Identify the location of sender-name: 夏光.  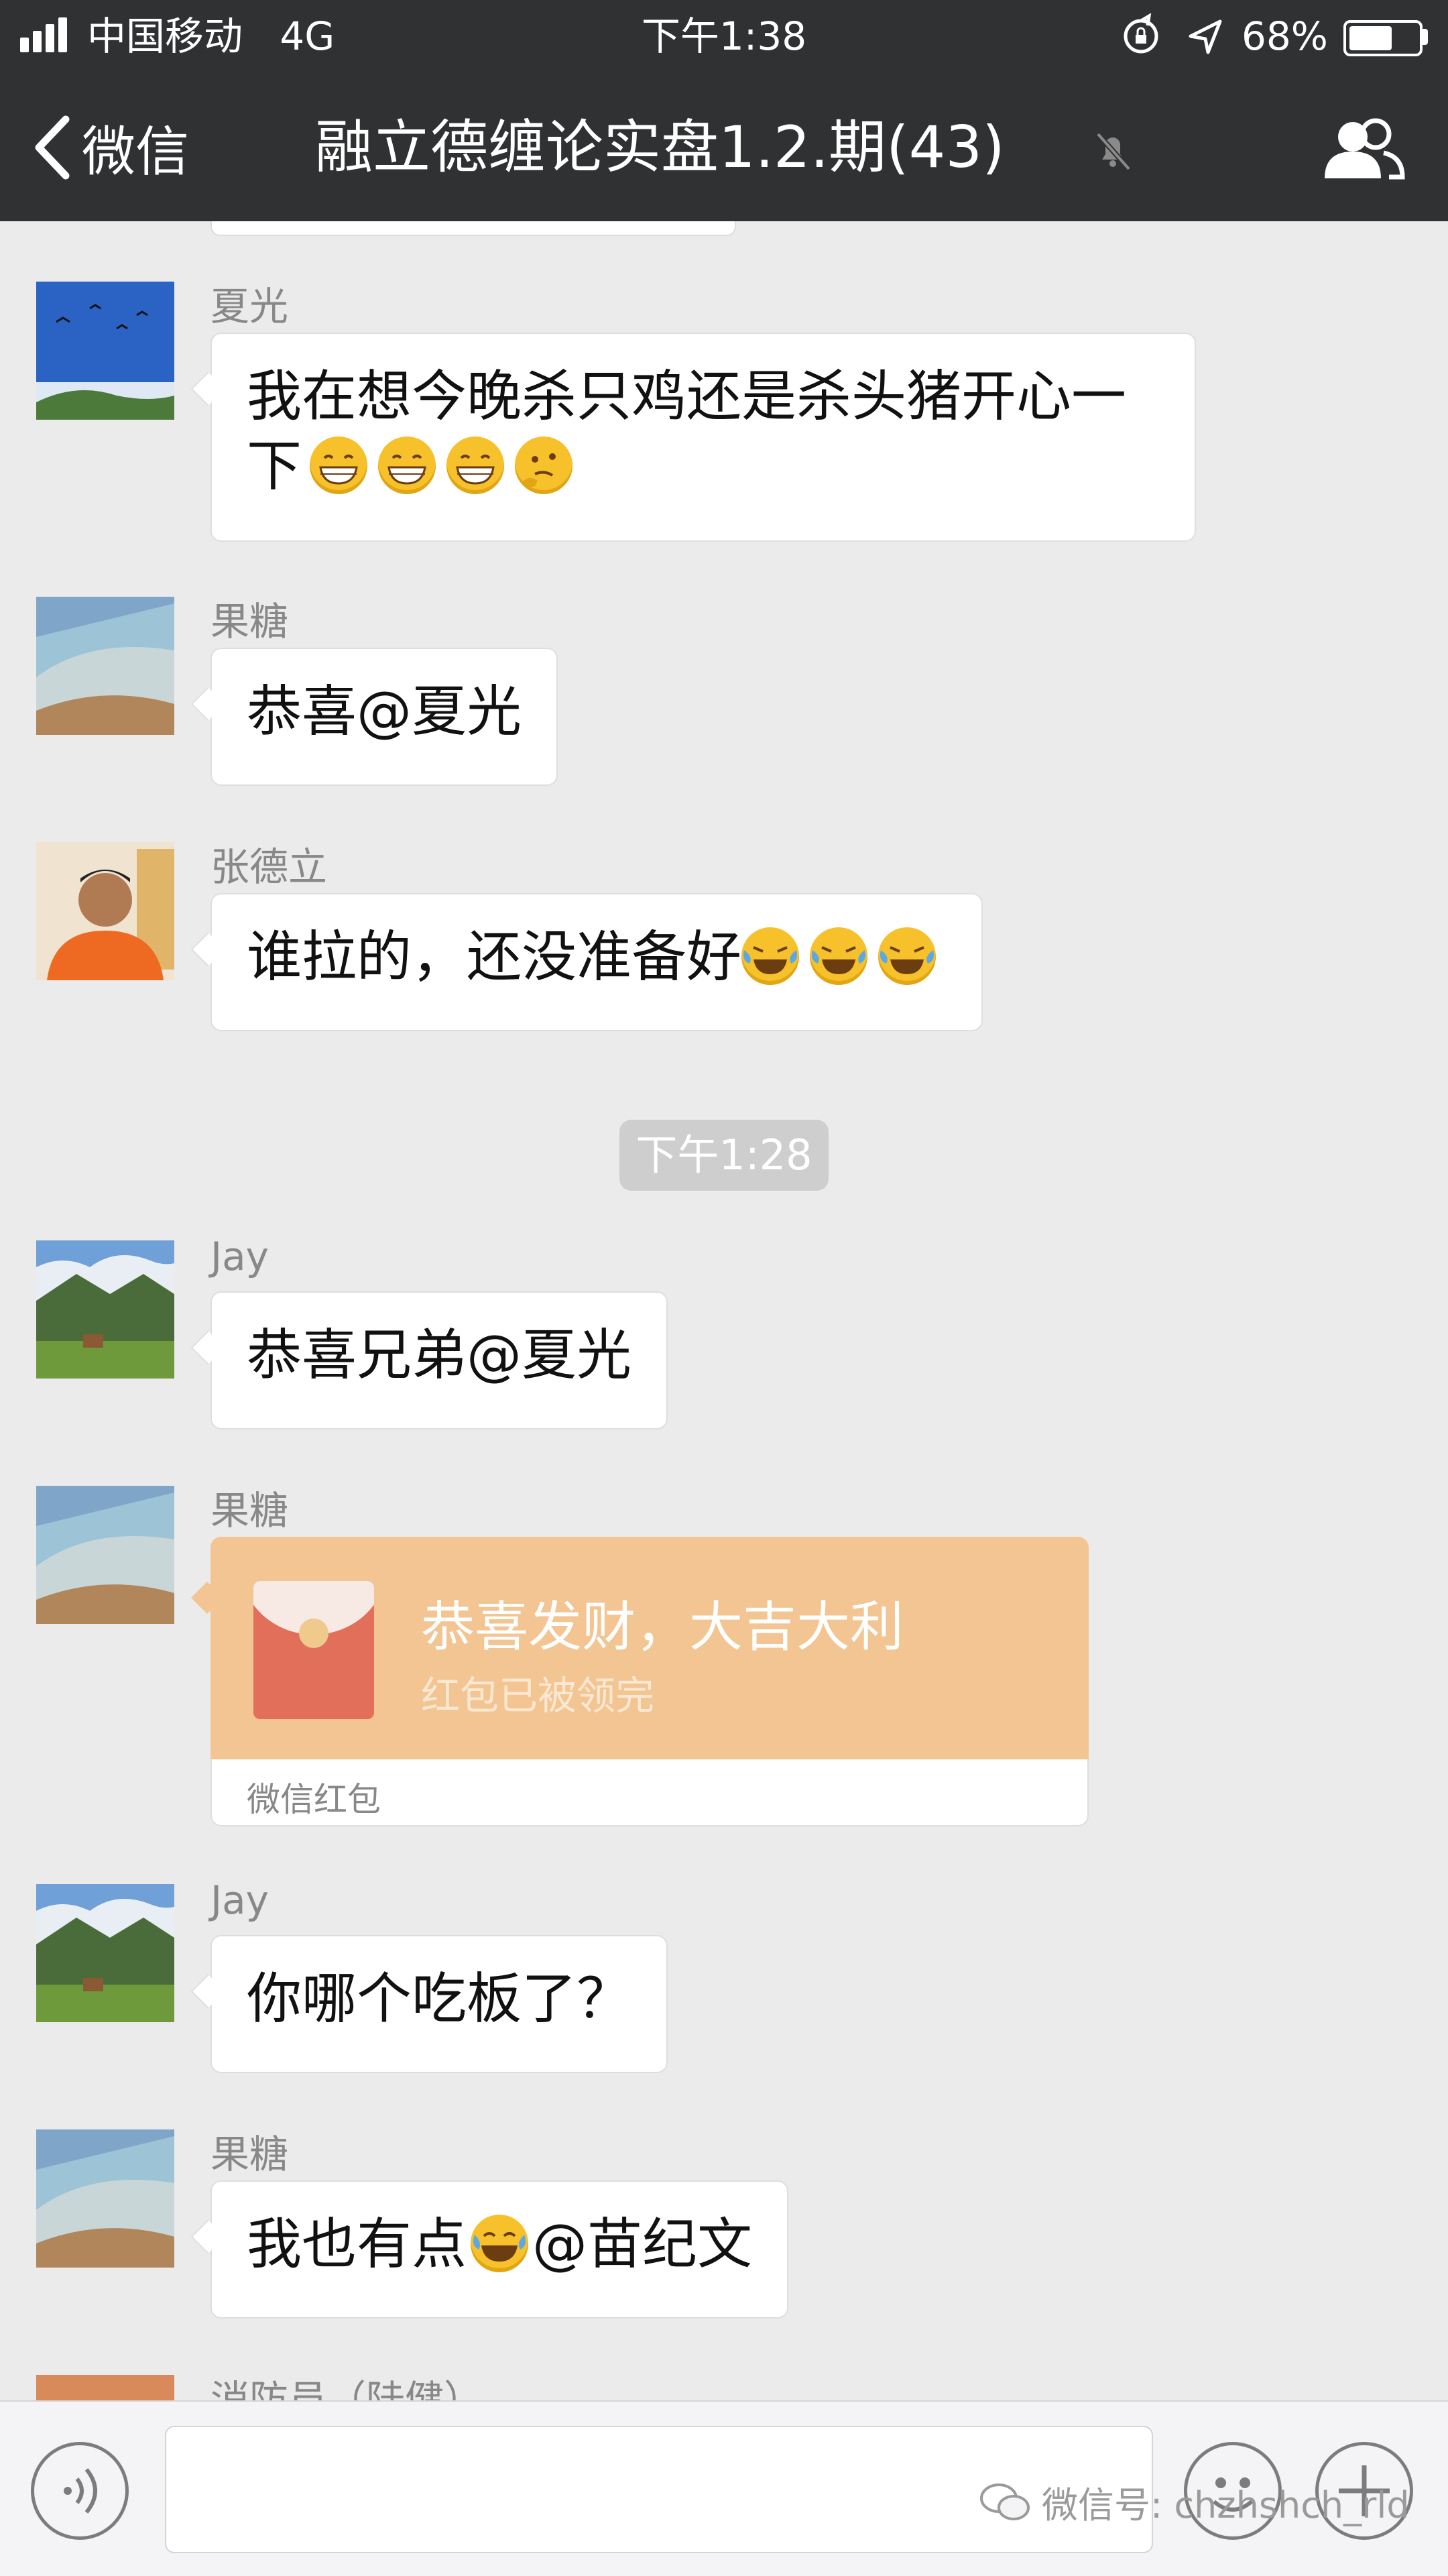
(250, 306).